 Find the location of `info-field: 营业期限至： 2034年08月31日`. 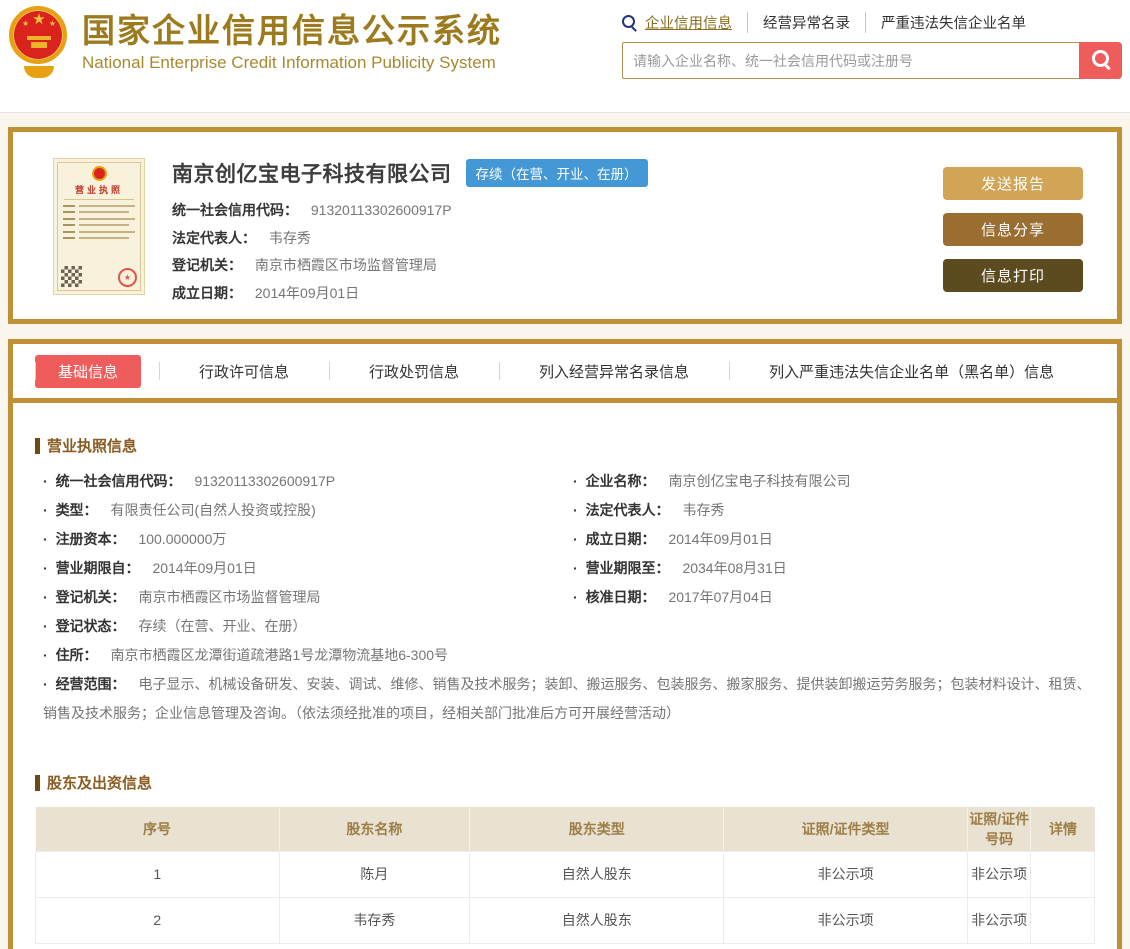

info-field: 营业期限至： 2034年08月31日 is located at coordinates (830, 568).